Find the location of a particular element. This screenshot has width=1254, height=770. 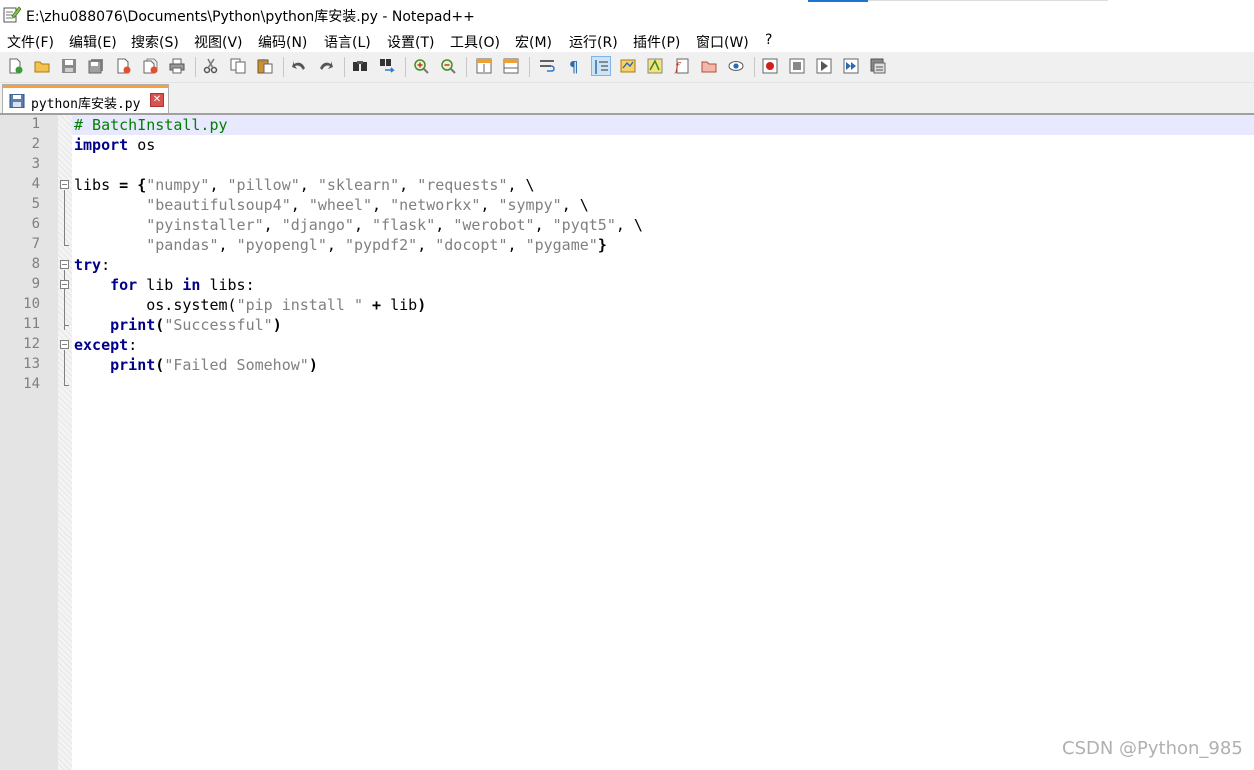

line-number: 9 is located at coordinates (35, 284).